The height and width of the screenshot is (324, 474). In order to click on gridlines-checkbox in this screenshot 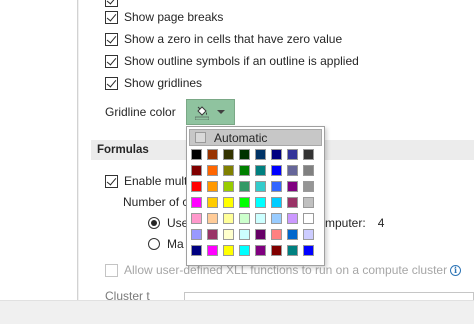, I will do `click(111, 83)`.